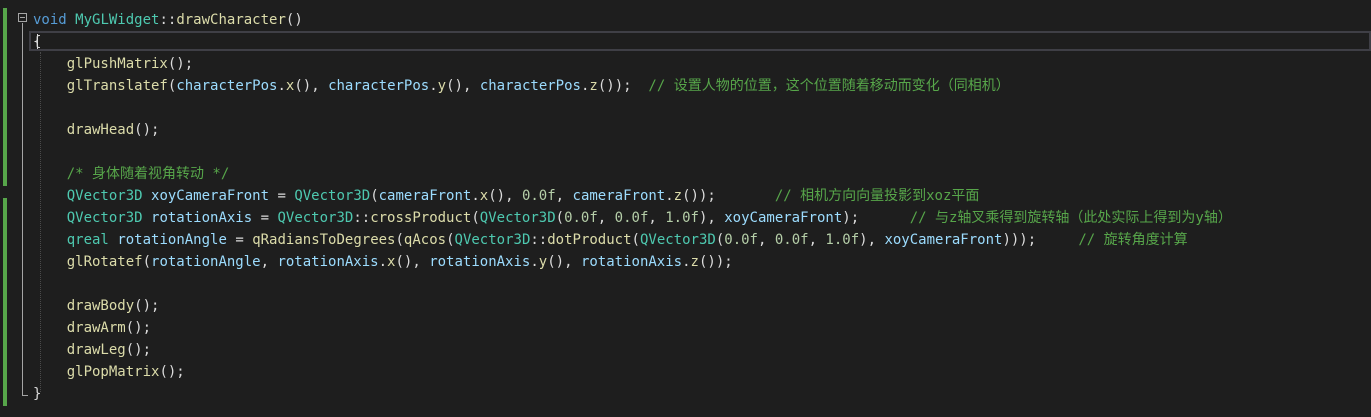 This screenshot has height=417, width=1371. I want to click on code-line: void MyGLWidget::drawCharacter(), so click(168, 20).